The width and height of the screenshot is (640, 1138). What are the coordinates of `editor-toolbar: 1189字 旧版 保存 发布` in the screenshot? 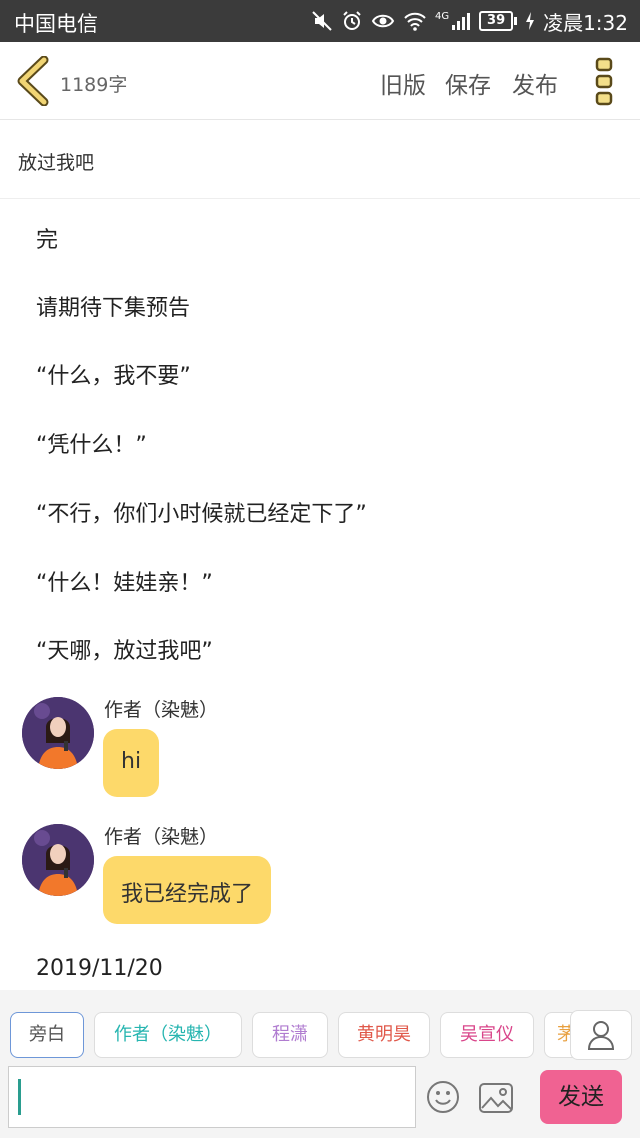 It's located at (320, 81).